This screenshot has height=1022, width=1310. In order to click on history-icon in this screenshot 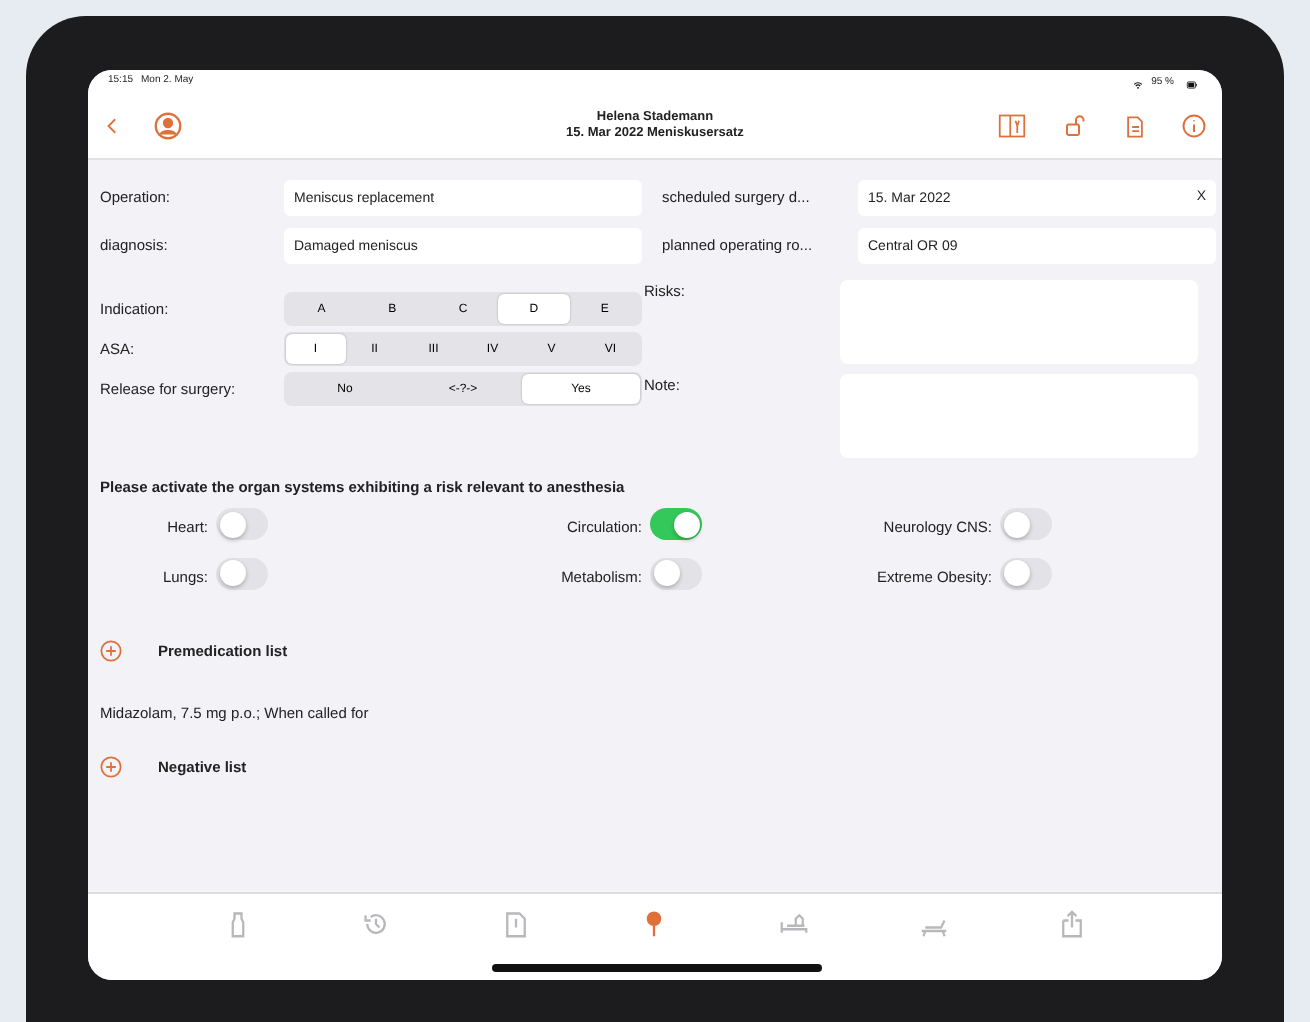, I will do `click(376, 924)`.